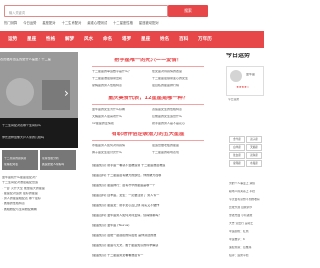 The image size is (320, 268). Describe the element at coordinates (251, 74) in the screenshot. I see `zodiac-sign-name: 金牛座` at that location.